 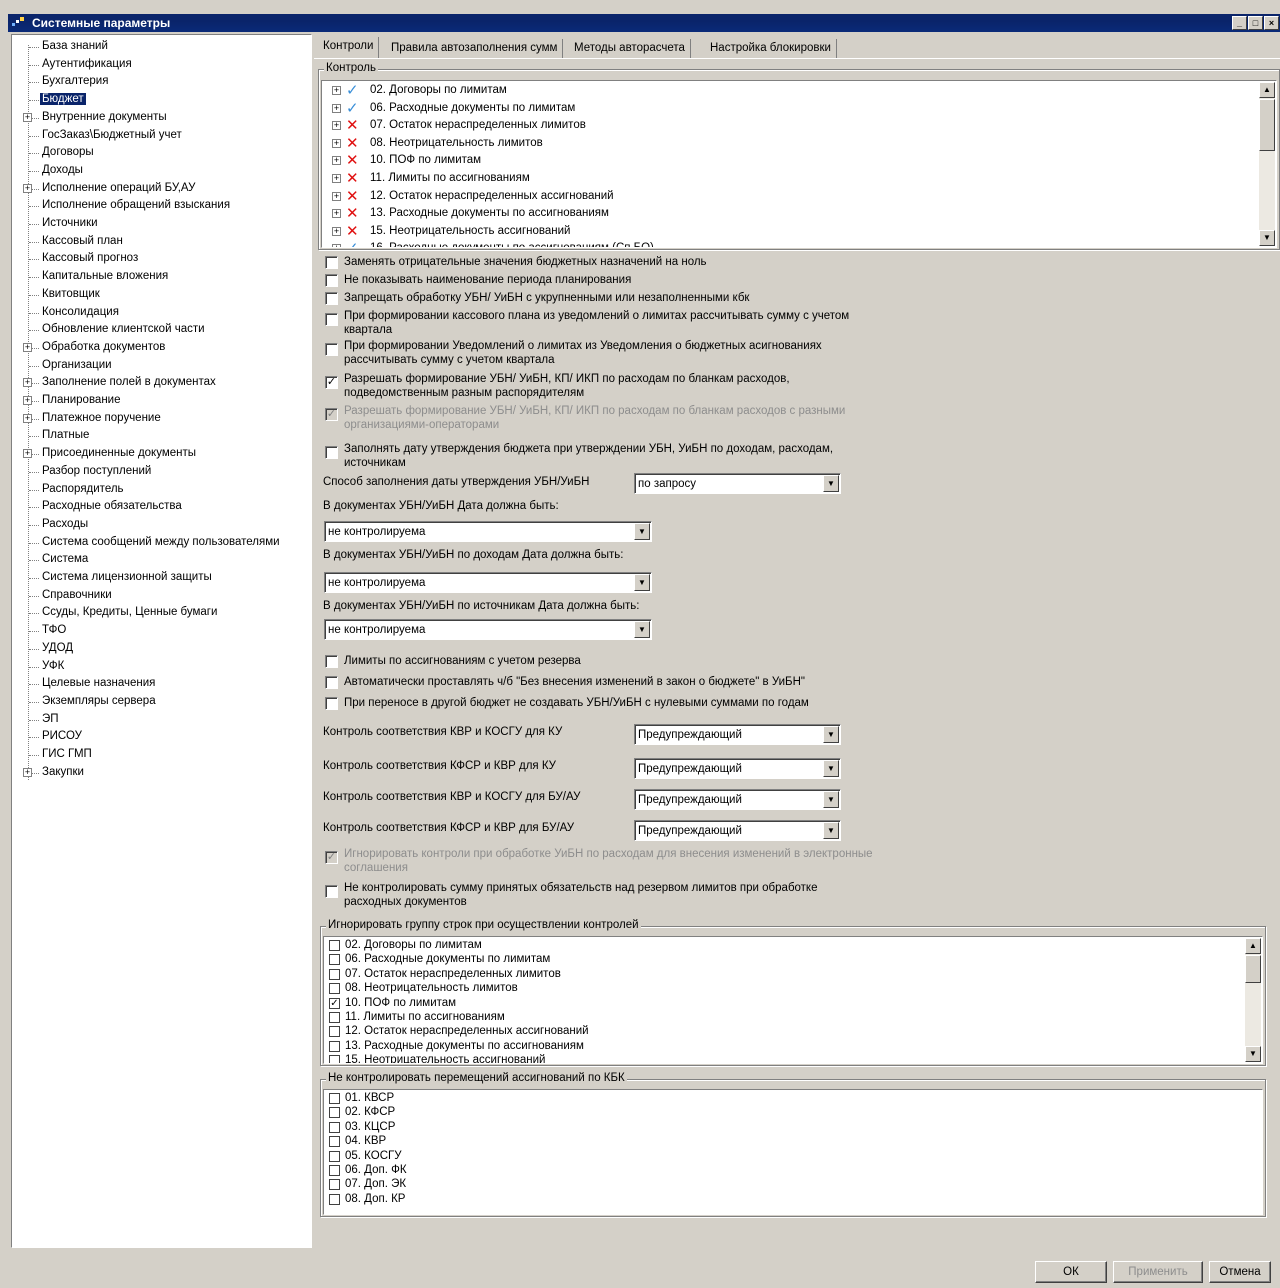 I want to click on tree-item: Организации, so click(x=159, y=366).